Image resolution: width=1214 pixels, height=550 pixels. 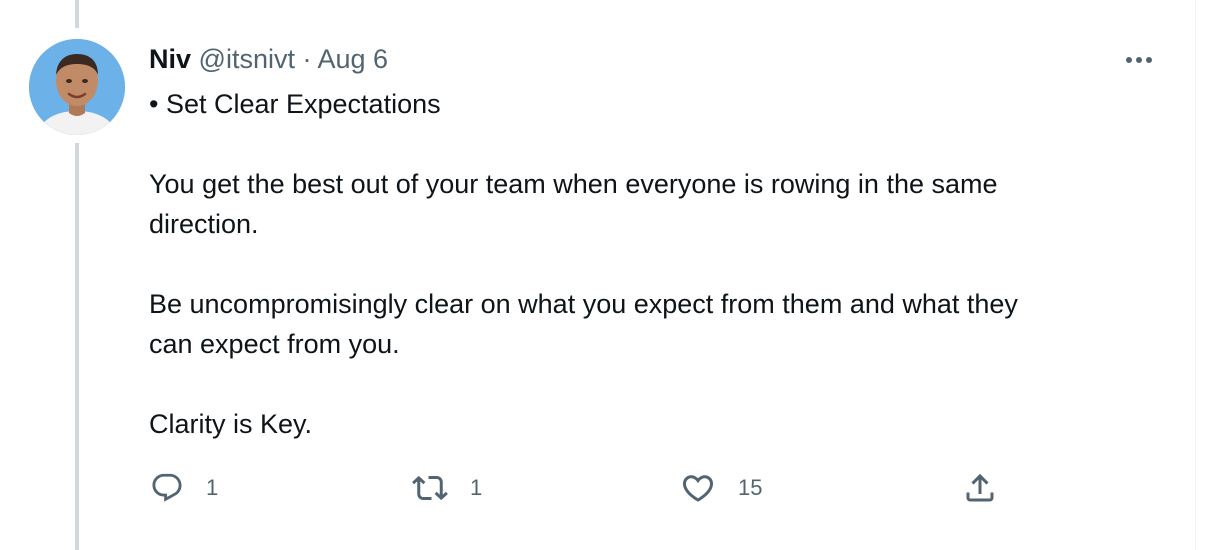 I want to click on avatar, so click(x=77, y=87).